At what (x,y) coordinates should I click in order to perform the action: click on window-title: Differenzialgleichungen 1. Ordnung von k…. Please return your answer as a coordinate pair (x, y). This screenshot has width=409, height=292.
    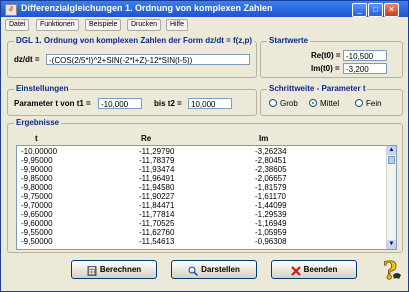
    Looking at the image, I should click on (147, 8).